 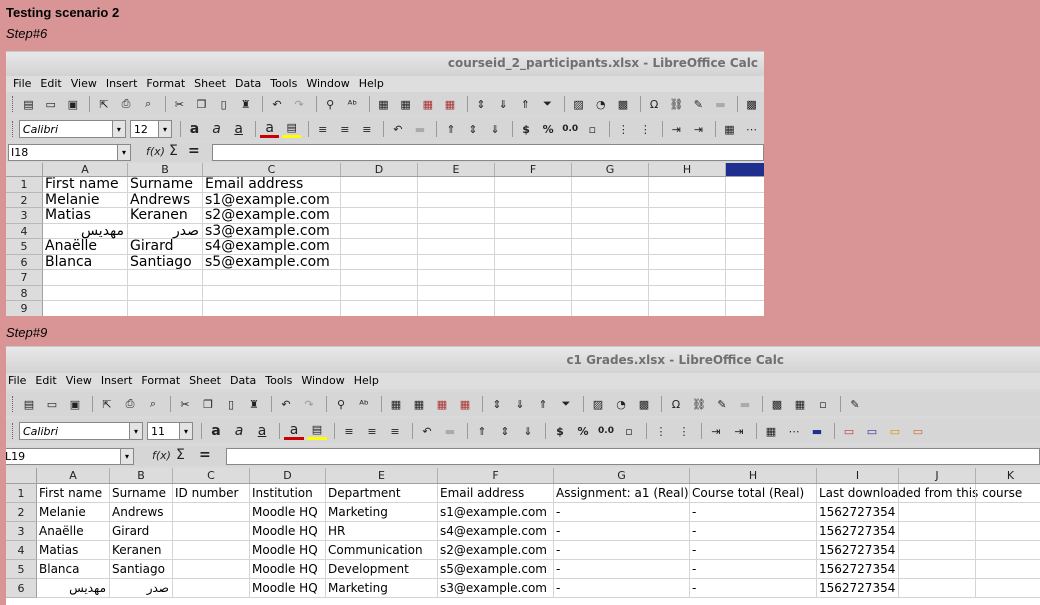 I want to click on table-cell: 1562727354, so click(x=858, y=531).